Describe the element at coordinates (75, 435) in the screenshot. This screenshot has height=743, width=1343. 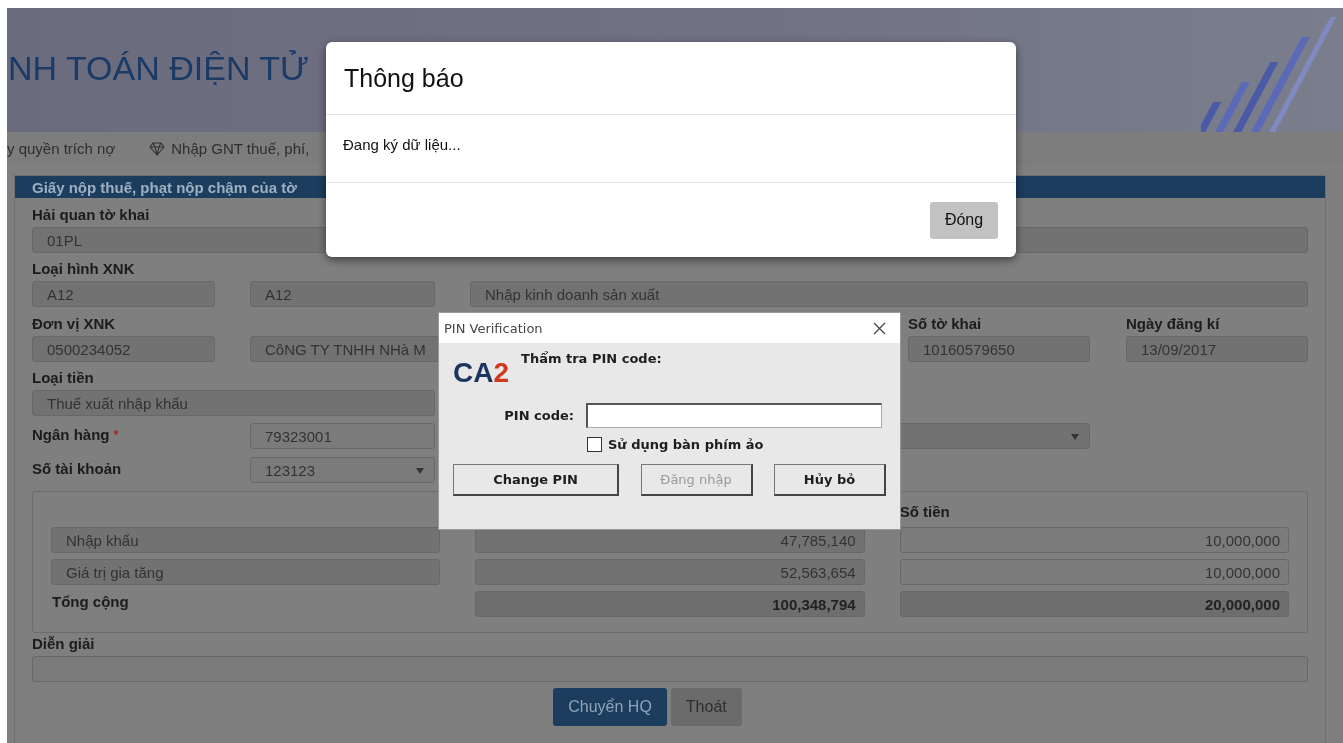
I see `field-label: Ngân hàng *` at that location.